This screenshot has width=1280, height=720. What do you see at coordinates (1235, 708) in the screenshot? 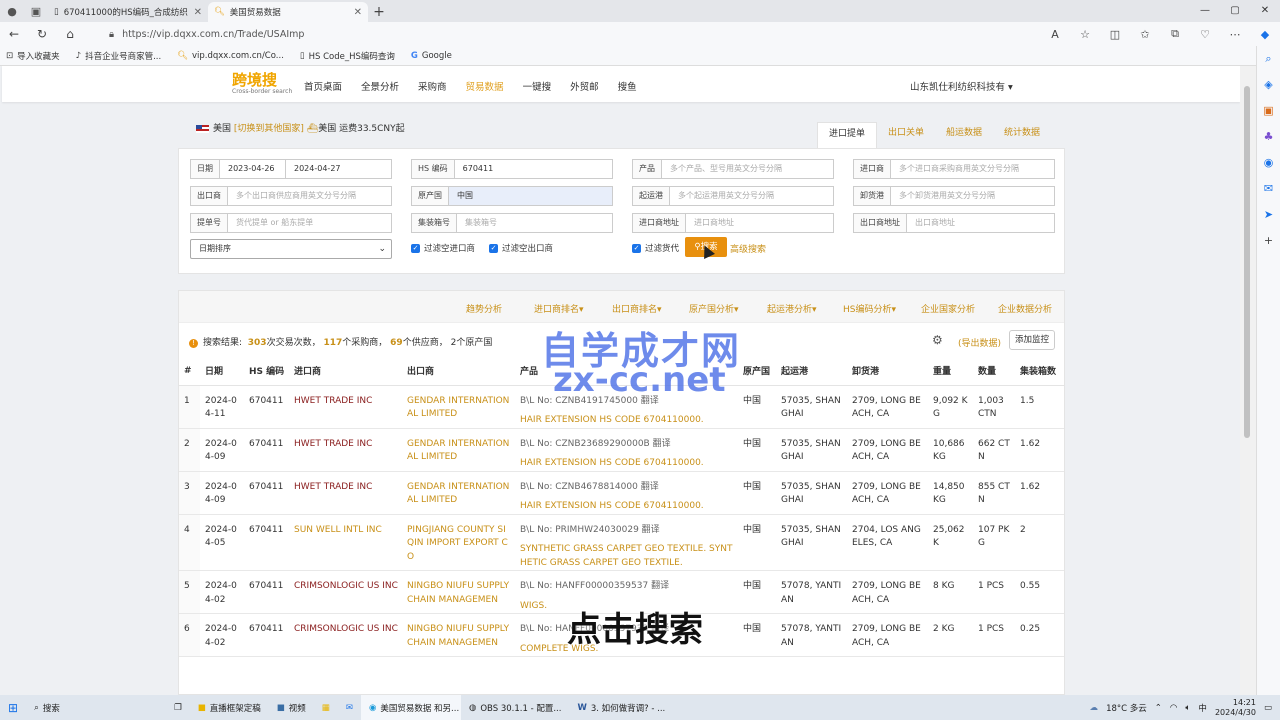
I see `clock: 14:21 2024/4/30` at bounding box center [1235, 708].